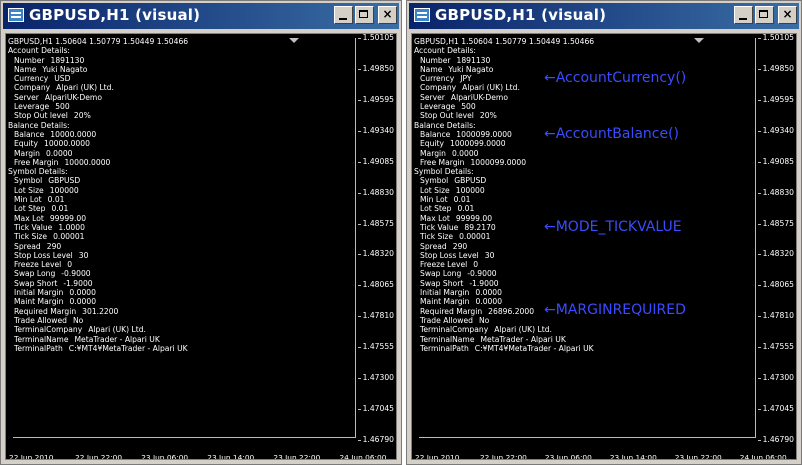 This screenshot has width=802, height=465. What do you see at coordinates (445, 302) in the screenshot?
I see `info-key: Maint Margin` at bounding box center [445, 302].